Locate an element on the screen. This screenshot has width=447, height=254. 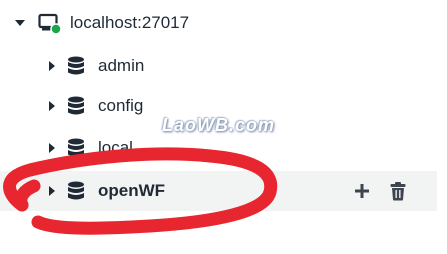
trash-icon is located at coordinates (398, 191).